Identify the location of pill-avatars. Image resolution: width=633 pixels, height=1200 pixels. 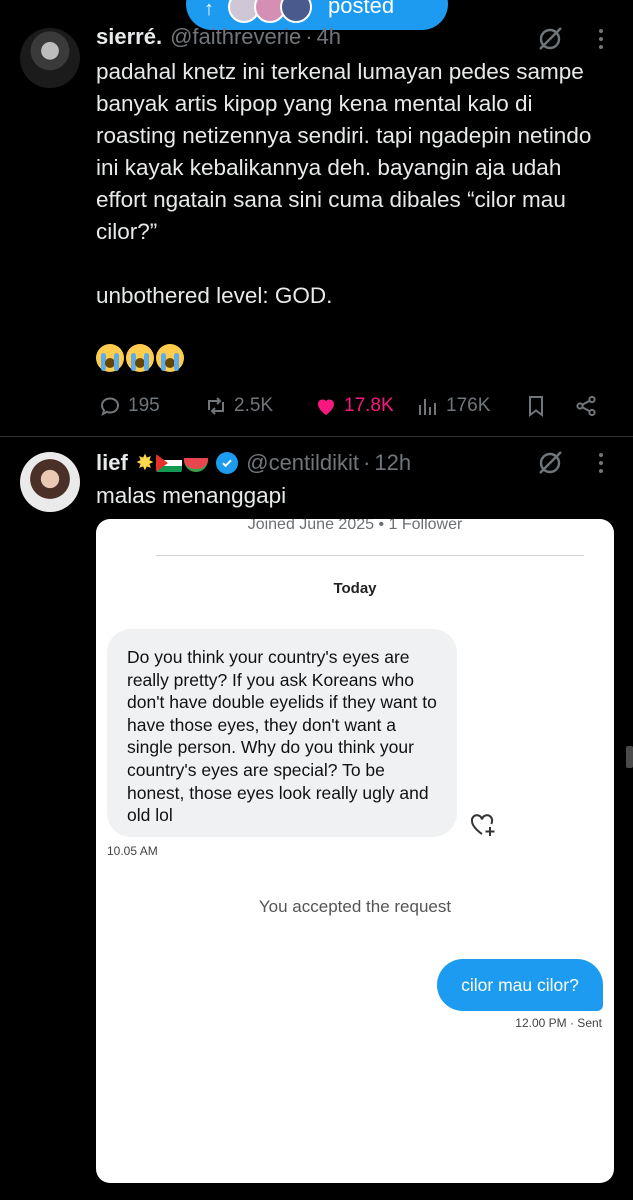
(266, 11).